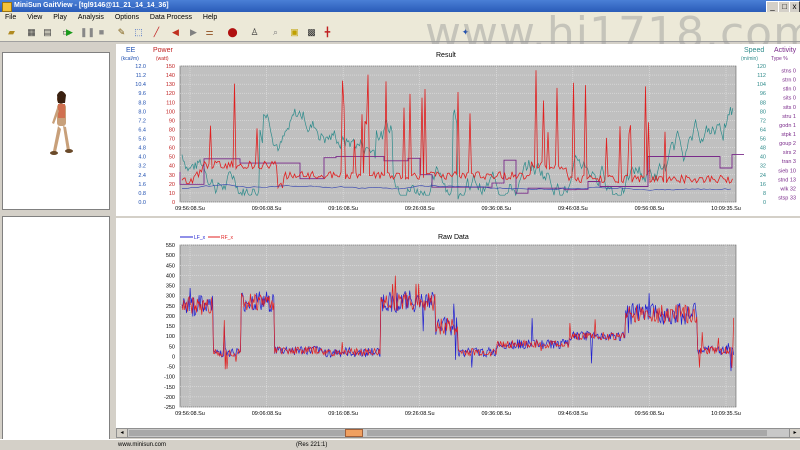  I want to click on settings-icon: ⚌, so click(209, 32).